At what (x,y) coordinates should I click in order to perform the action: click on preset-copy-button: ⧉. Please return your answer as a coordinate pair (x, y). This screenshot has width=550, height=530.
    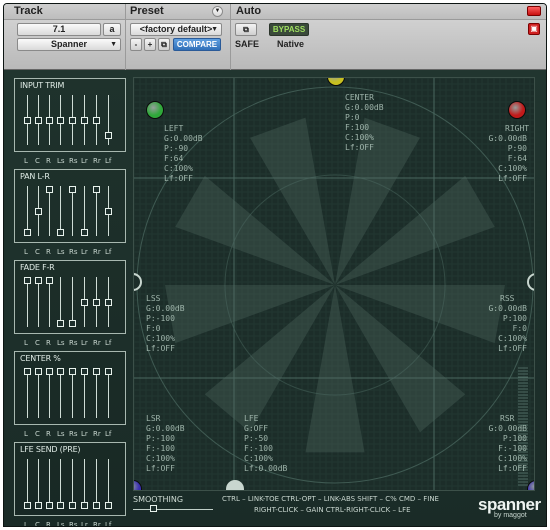
    Looking at the image, I should click on (164, 44).